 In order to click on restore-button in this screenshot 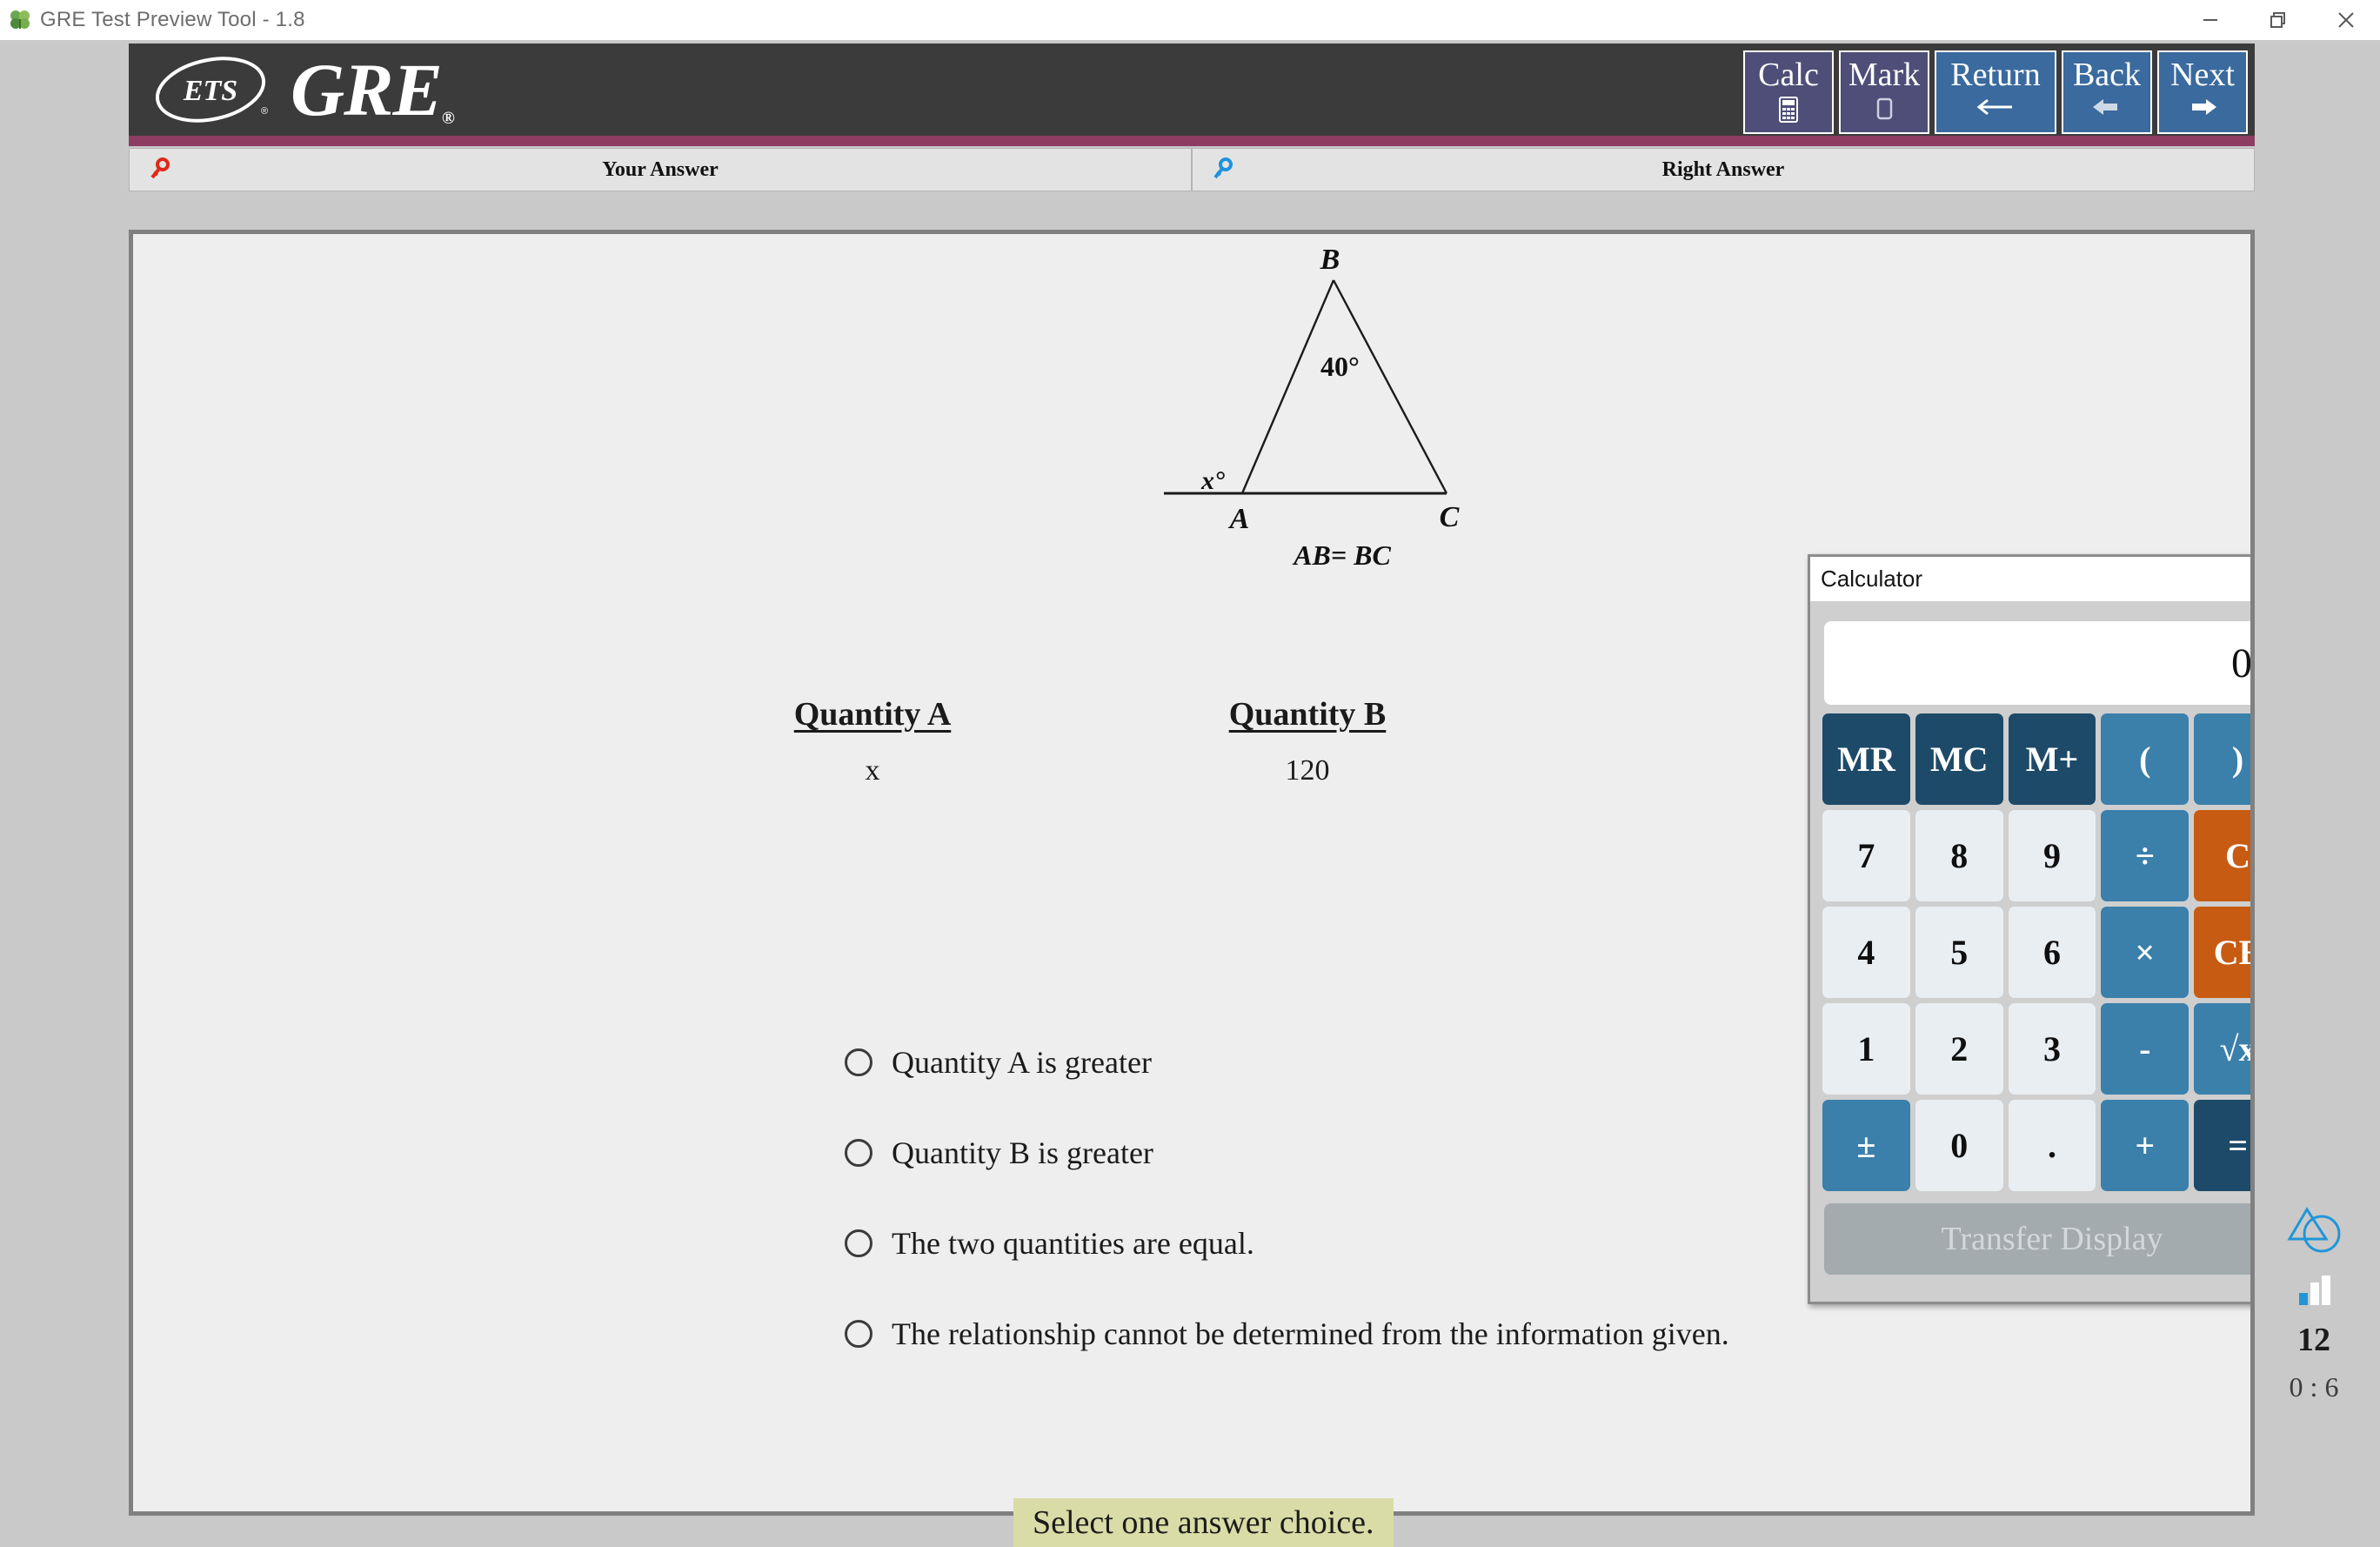, I will do `click(2278, 20)`.